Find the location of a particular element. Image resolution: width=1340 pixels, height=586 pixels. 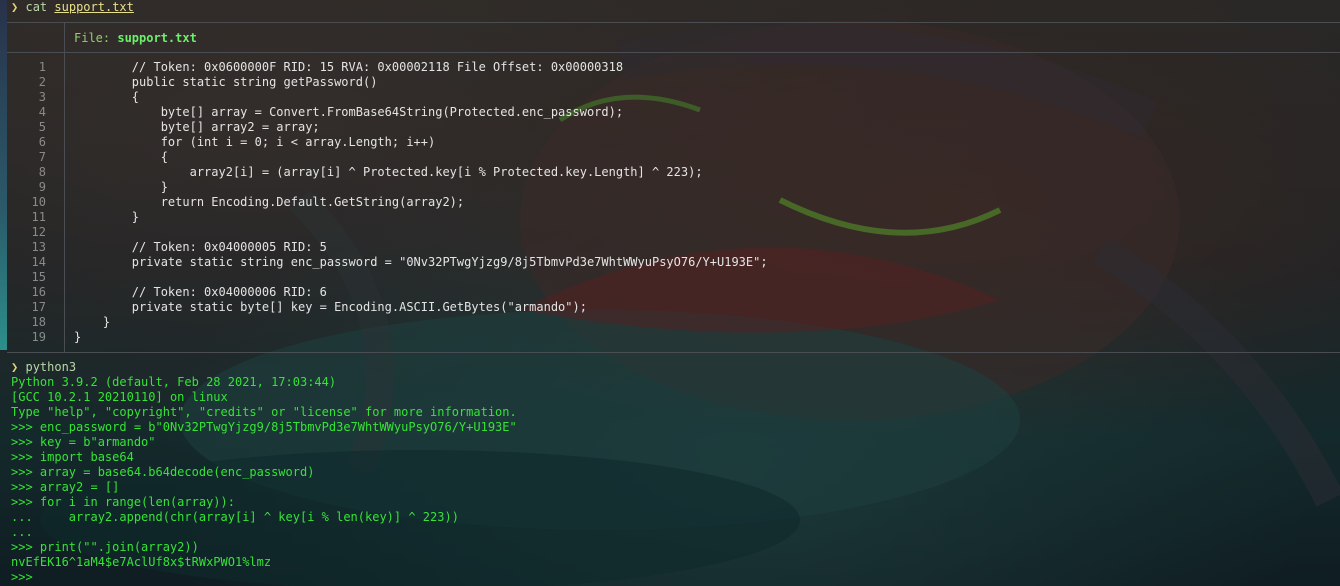

line-number: 9 is located at coordinates (42, 187).